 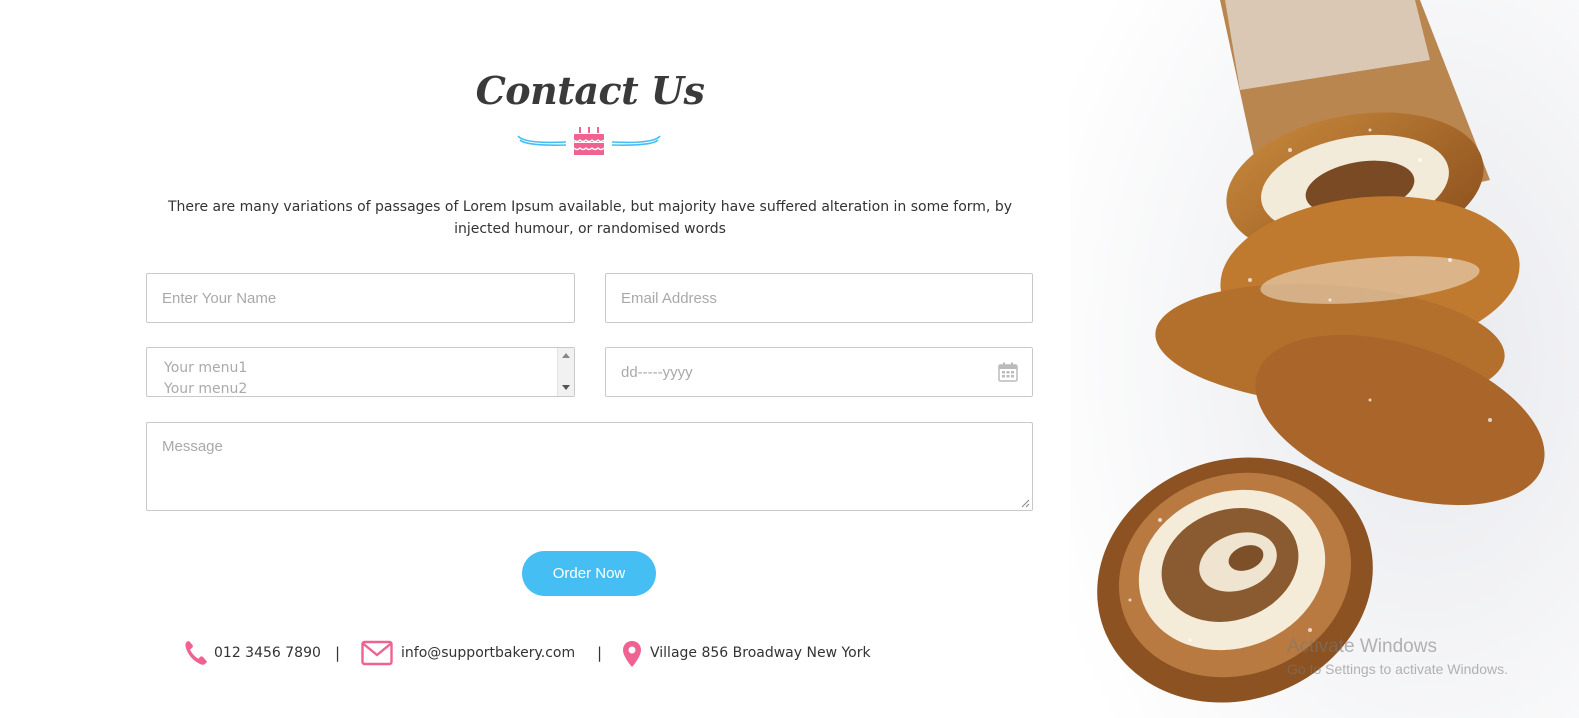 I want to click on cake-divider-icon, so click(x=589, y=141).